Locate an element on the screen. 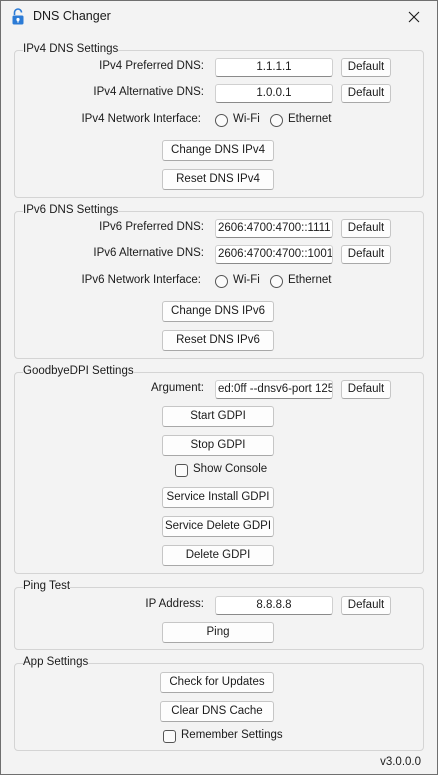 This screenshot has height=775, width=438. ipv6-preferred-label: IPv6 Preferred DNS: is located at coordinates (151, 227).